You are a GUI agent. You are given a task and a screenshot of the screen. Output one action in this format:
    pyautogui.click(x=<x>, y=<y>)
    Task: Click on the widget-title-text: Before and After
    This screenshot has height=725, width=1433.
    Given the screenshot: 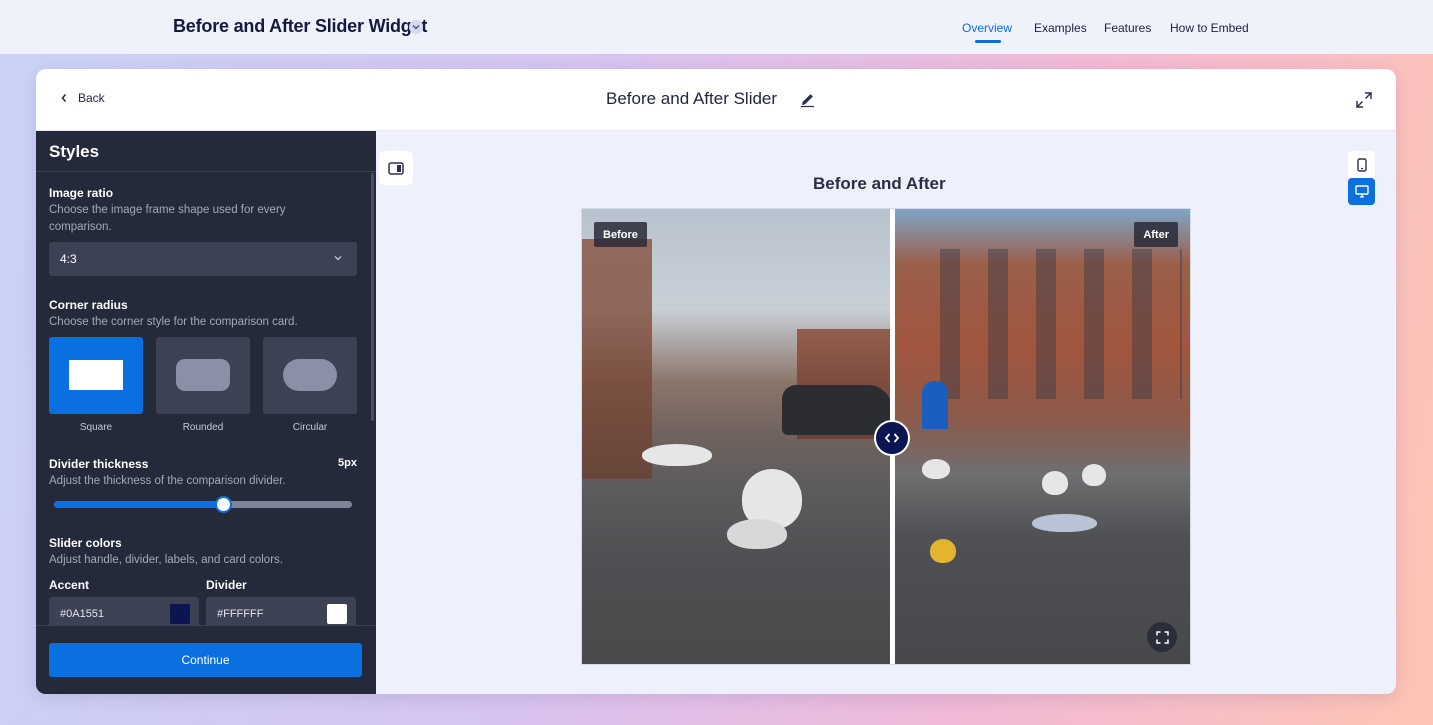 What is the action you would take?
    pyautogui.click(x=879, y=183)
    